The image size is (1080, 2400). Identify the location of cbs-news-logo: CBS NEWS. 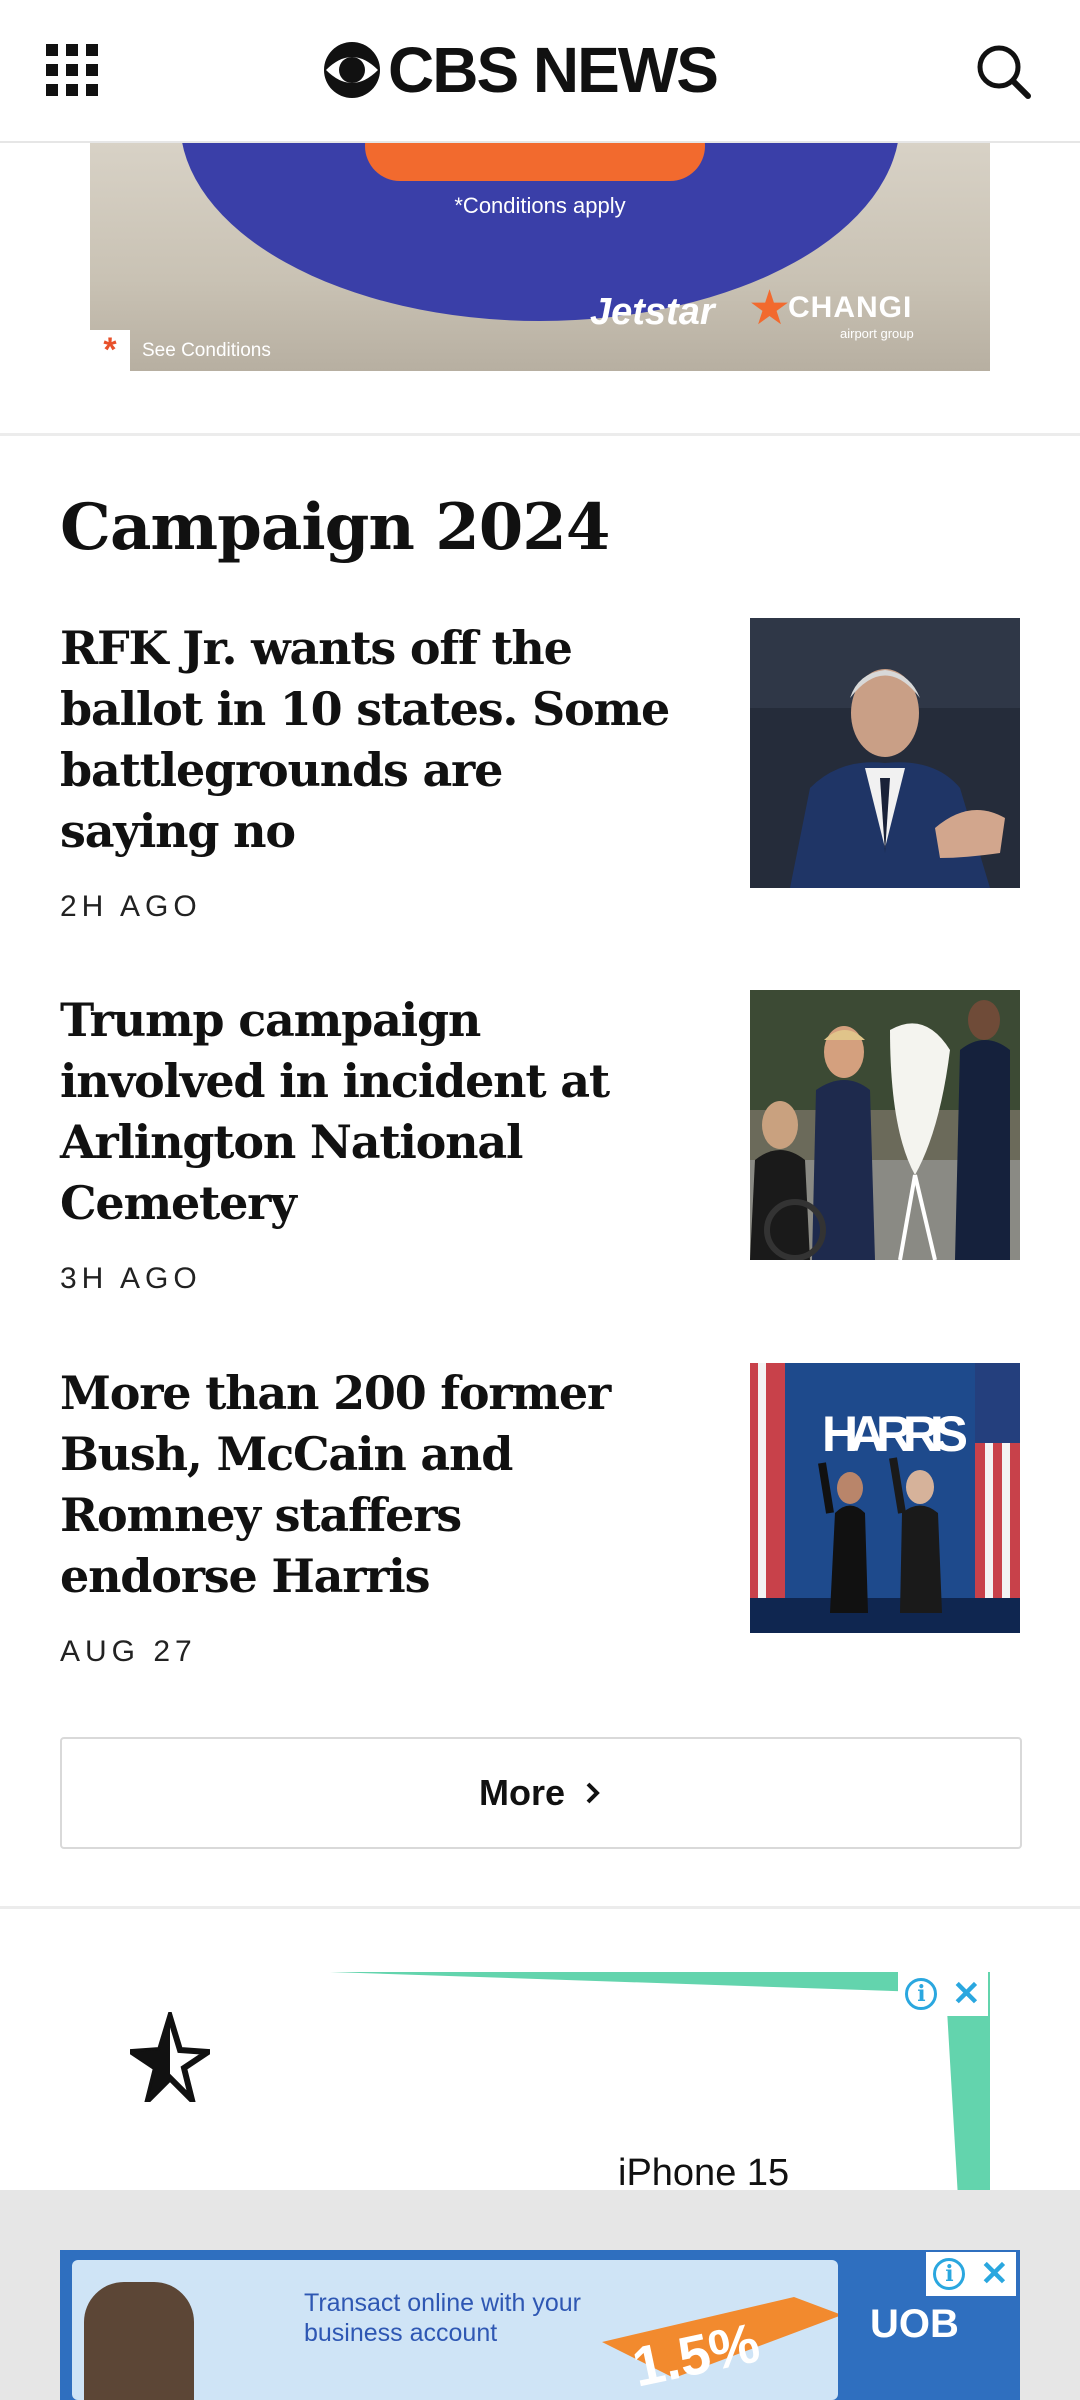
(520, 70).